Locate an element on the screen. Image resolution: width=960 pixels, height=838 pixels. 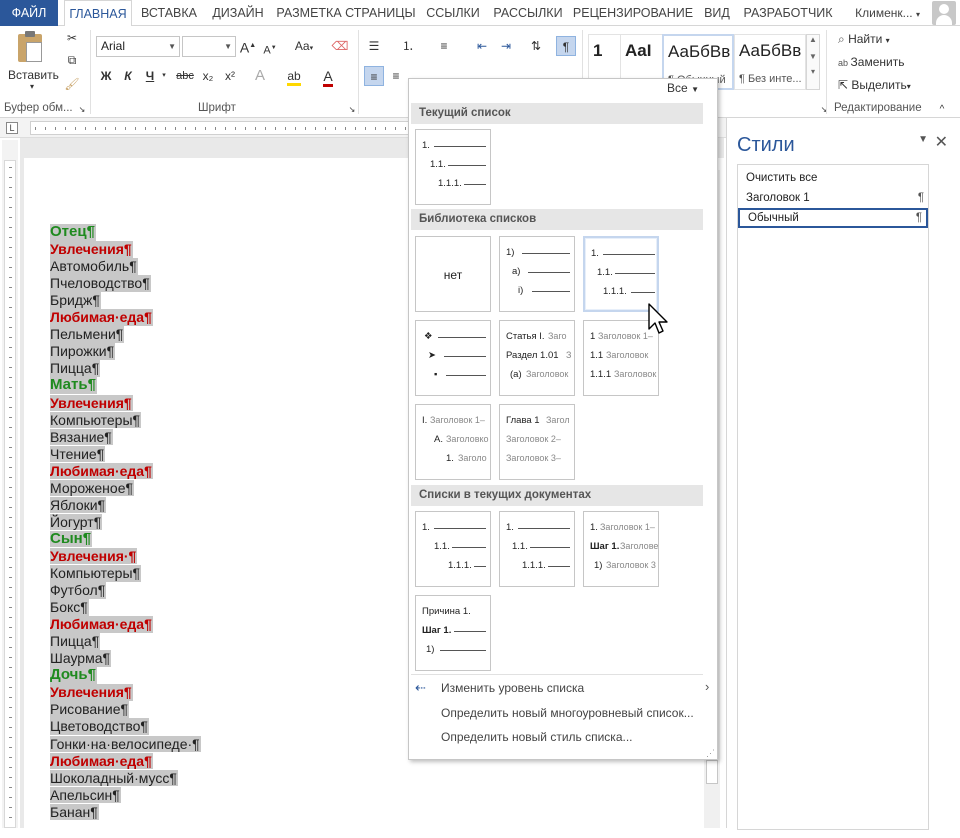
tab-developer: РАЗРАБОТЧИК is located at coordinates (788, 13).